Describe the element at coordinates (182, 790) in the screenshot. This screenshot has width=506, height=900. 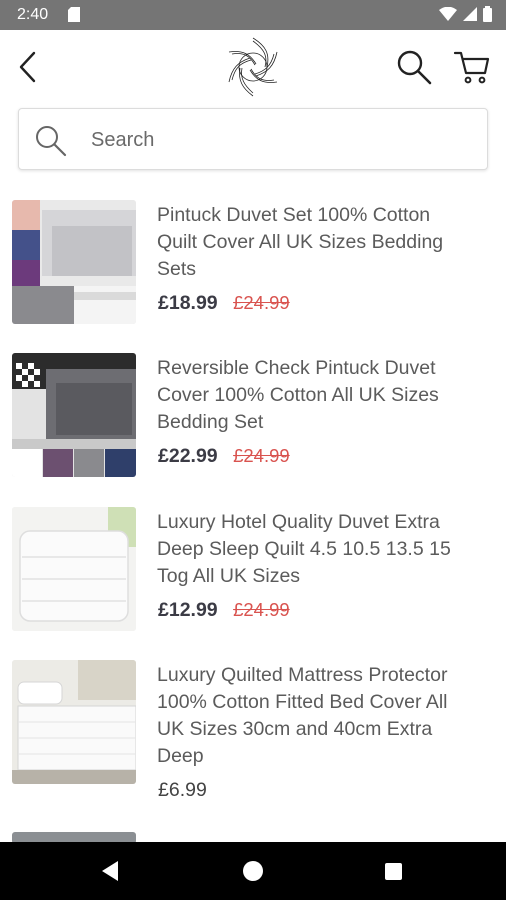
I see `product-price: £6.99` at that location.